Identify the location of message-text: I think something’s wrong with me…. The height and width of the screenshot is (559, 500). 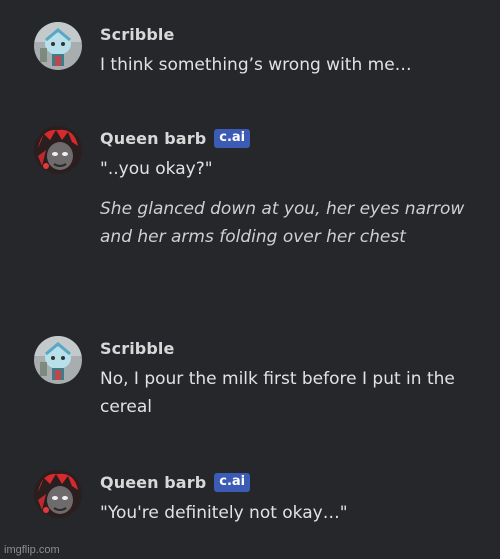
(256, 65).